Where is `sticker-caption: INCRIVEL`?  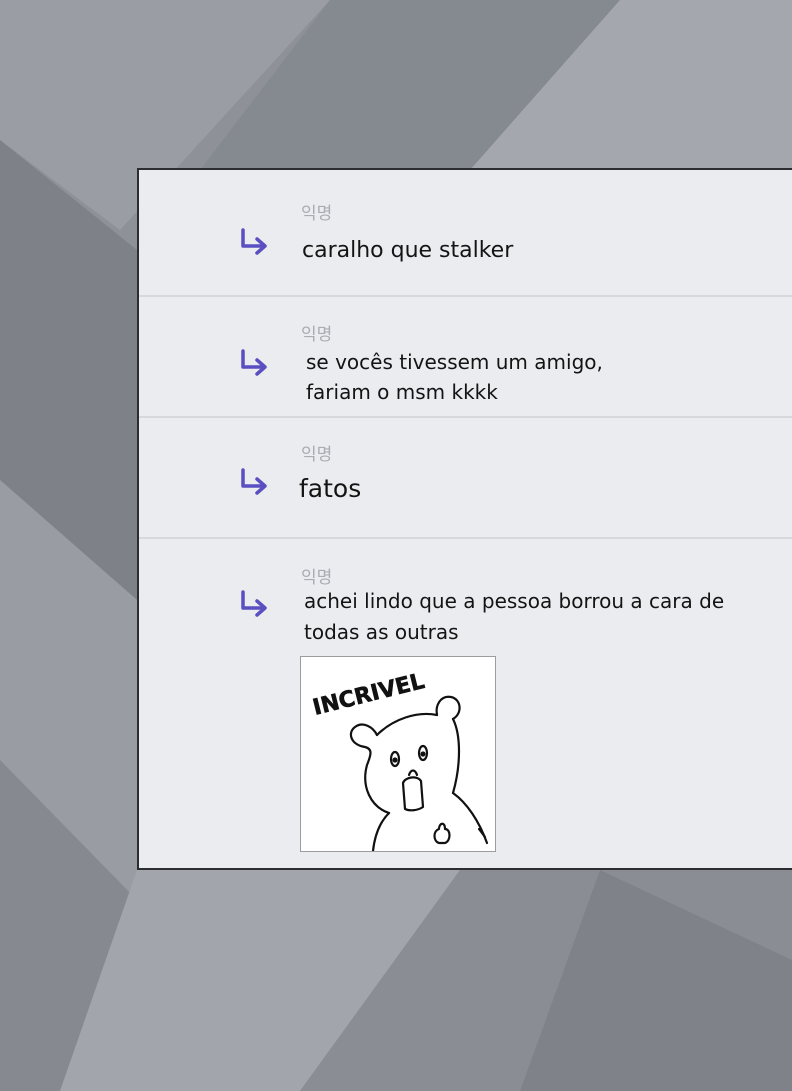 sticker-caption: INCRIVEL is located at coordinates (368, 695).